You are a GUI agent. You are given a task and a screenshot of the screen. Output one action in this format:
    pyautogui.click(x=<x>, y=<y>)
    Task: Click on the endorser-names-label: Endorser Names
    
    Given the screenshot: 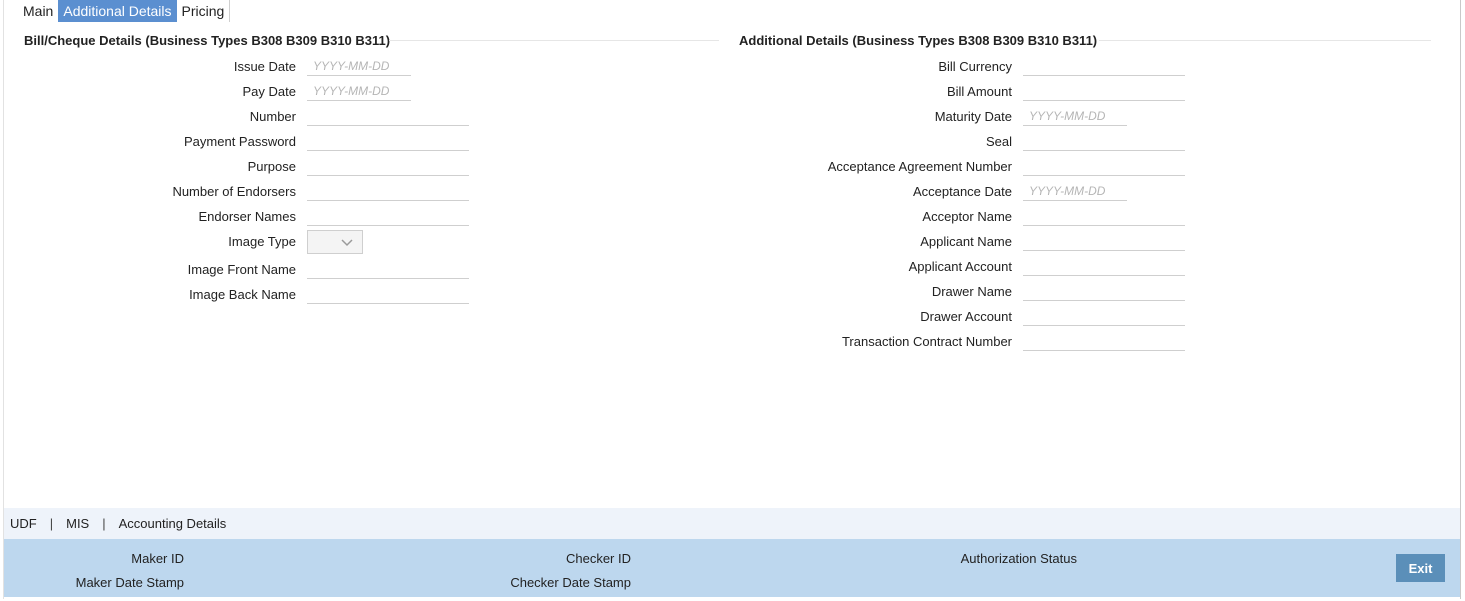 What is the action you would take?
    pyautogui.click(x=247, y=216)
    